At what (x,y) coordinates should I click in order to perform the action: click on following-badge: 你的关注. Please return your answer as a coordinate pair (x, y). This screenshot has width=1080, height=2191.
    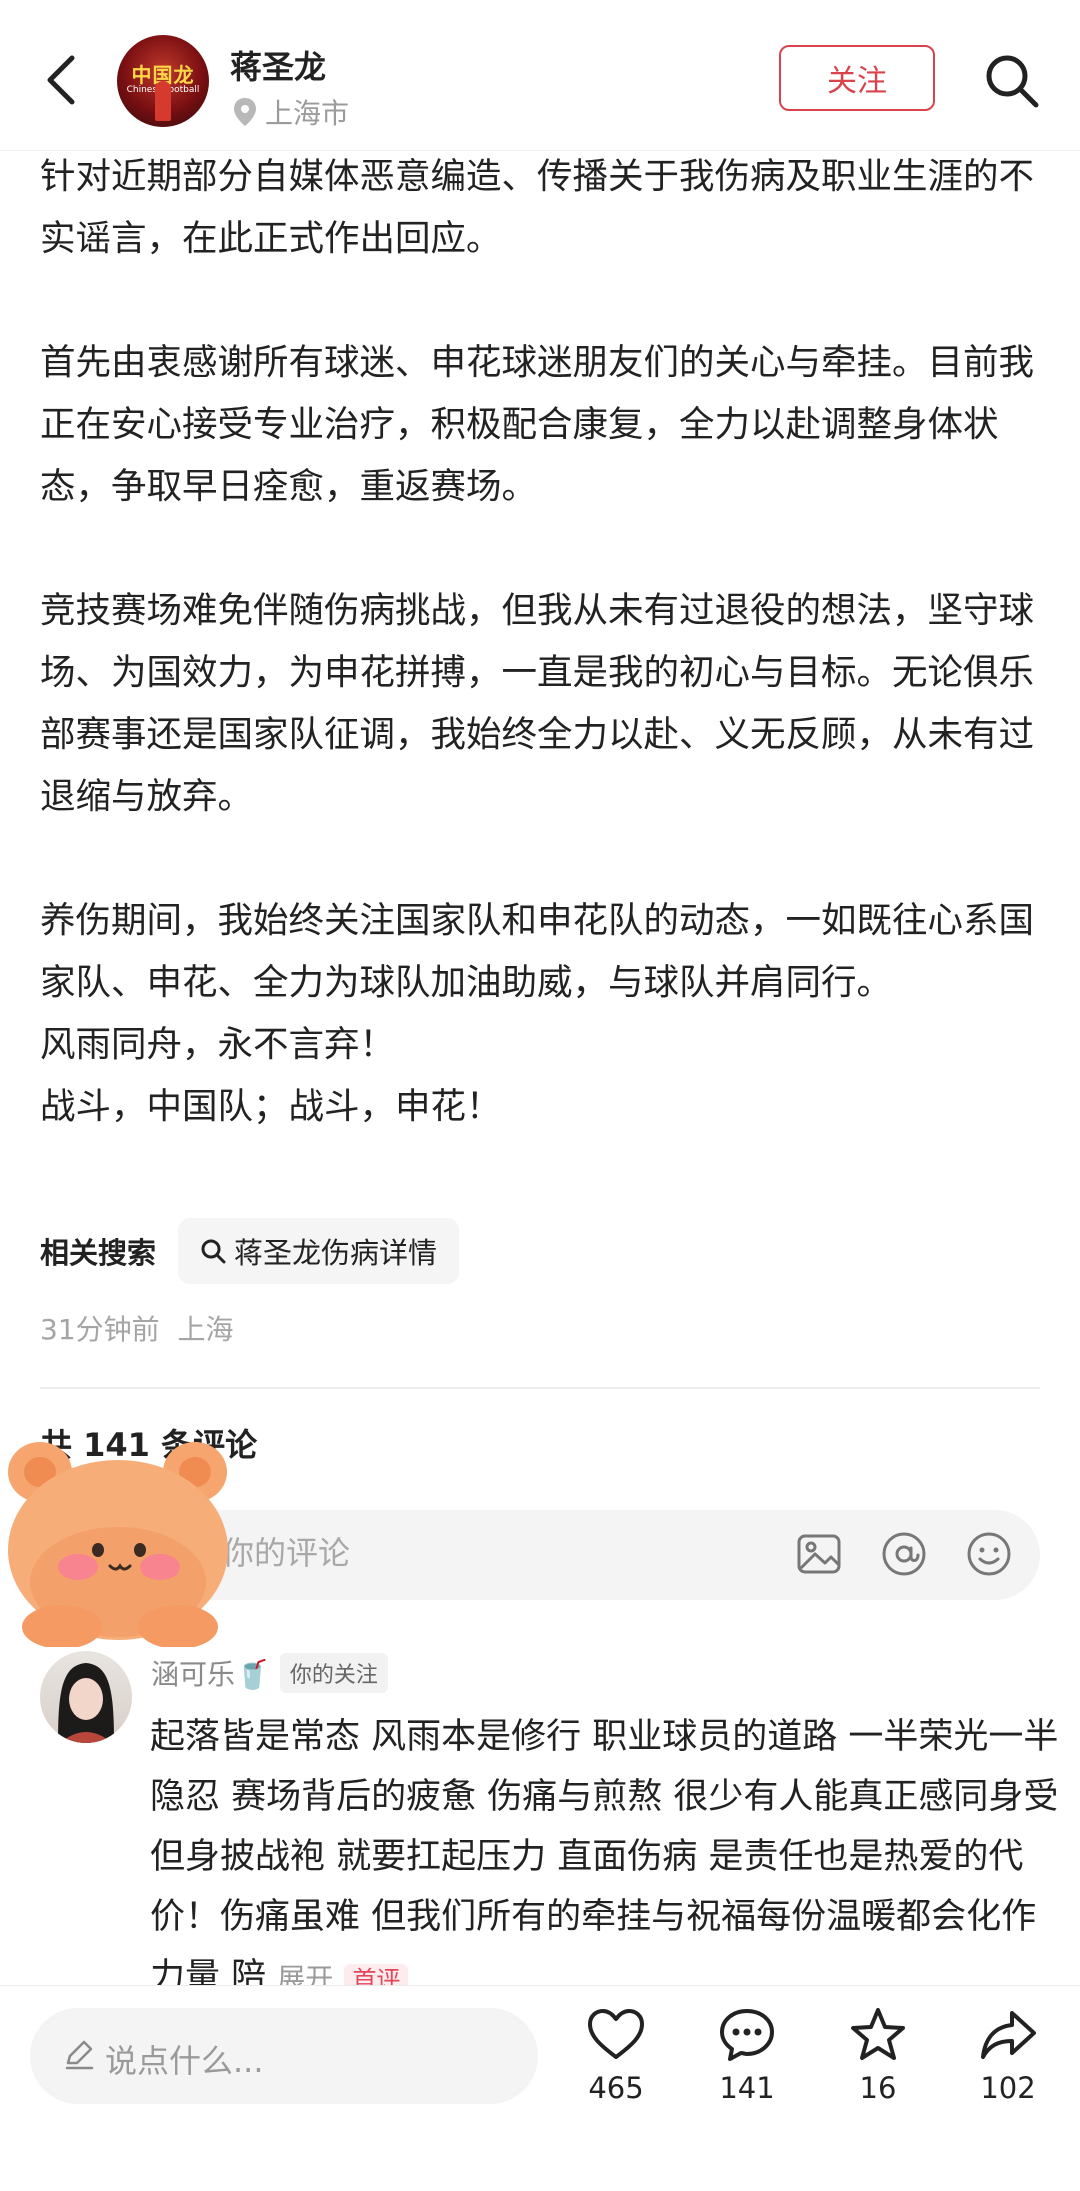
    Looking at the image, I should click on (333, 1673).